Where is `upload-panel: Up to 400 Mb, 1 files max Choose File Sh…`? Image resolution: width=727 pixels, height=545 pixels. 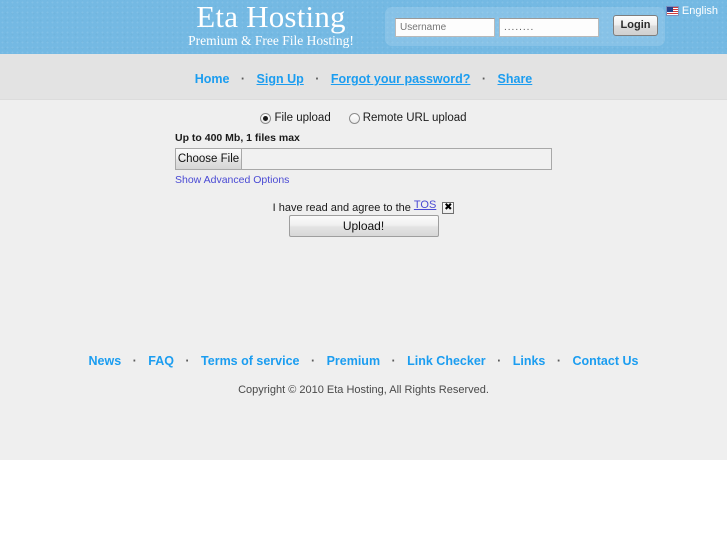 upload-panel: Up to 400 Mb, 1 files max Choose File Sh… is located at coordinates (363, 160).